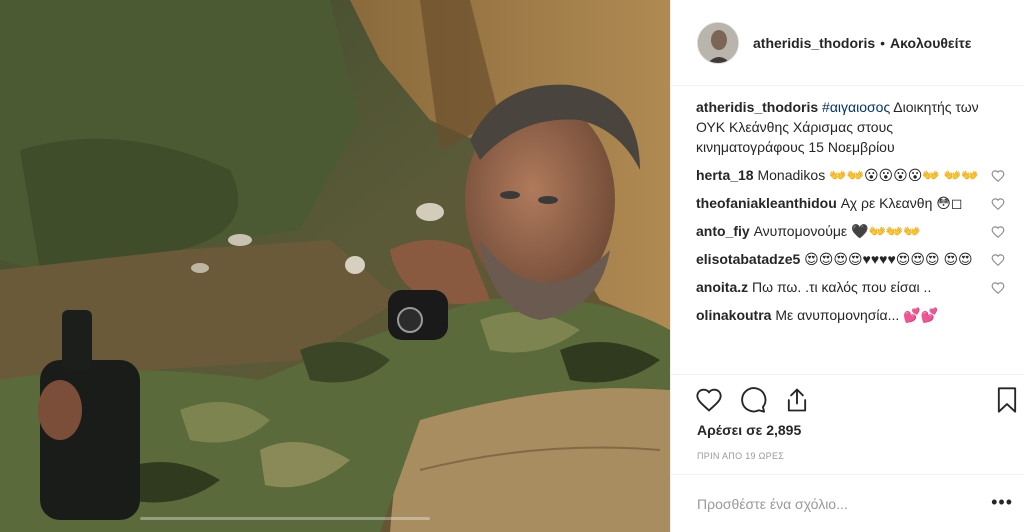 This screenshot has height=532, width=1024. Describe the element at coordinates (857, 315) in the screenshot. I see `comment-text: Με ανυπομονησία... 💕💕` at that location.